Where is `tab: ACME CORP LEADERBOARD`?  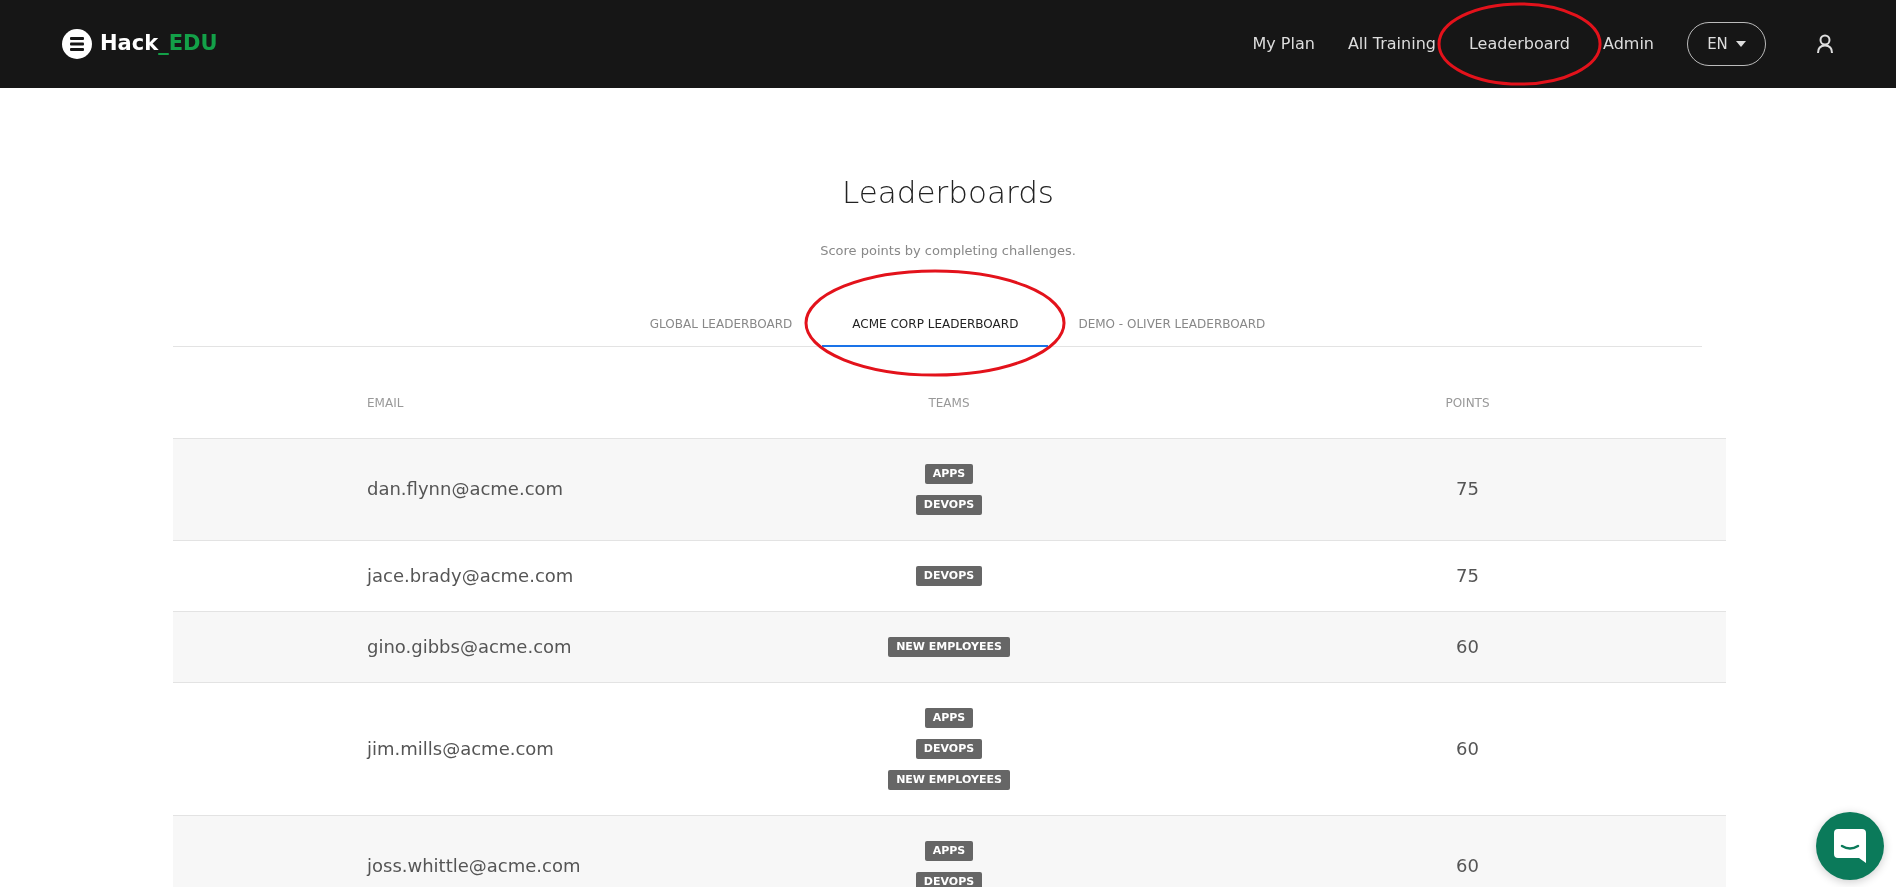
tab: ACME CORP LEADERBOARD is located at coordinates (935, 322).